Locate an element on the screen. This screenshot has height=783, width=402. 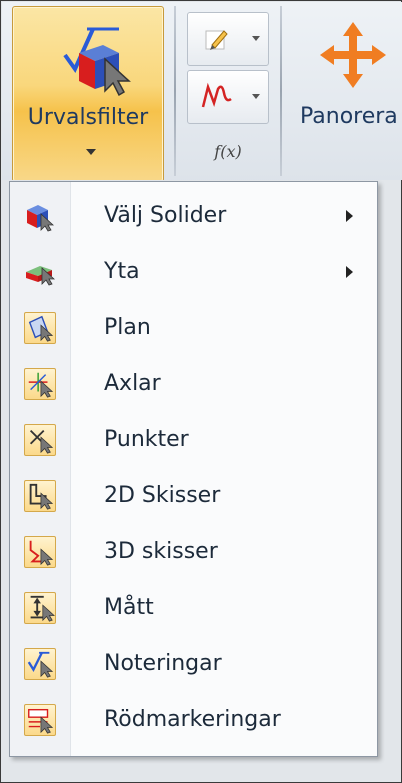
menu-item-label: Punkter is located at coordinates (146, 439).